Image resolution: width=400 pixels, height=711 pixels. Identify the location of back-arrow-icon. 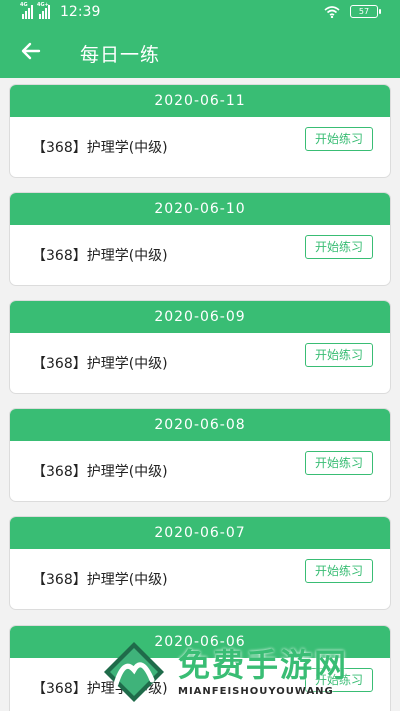
(31, 51).